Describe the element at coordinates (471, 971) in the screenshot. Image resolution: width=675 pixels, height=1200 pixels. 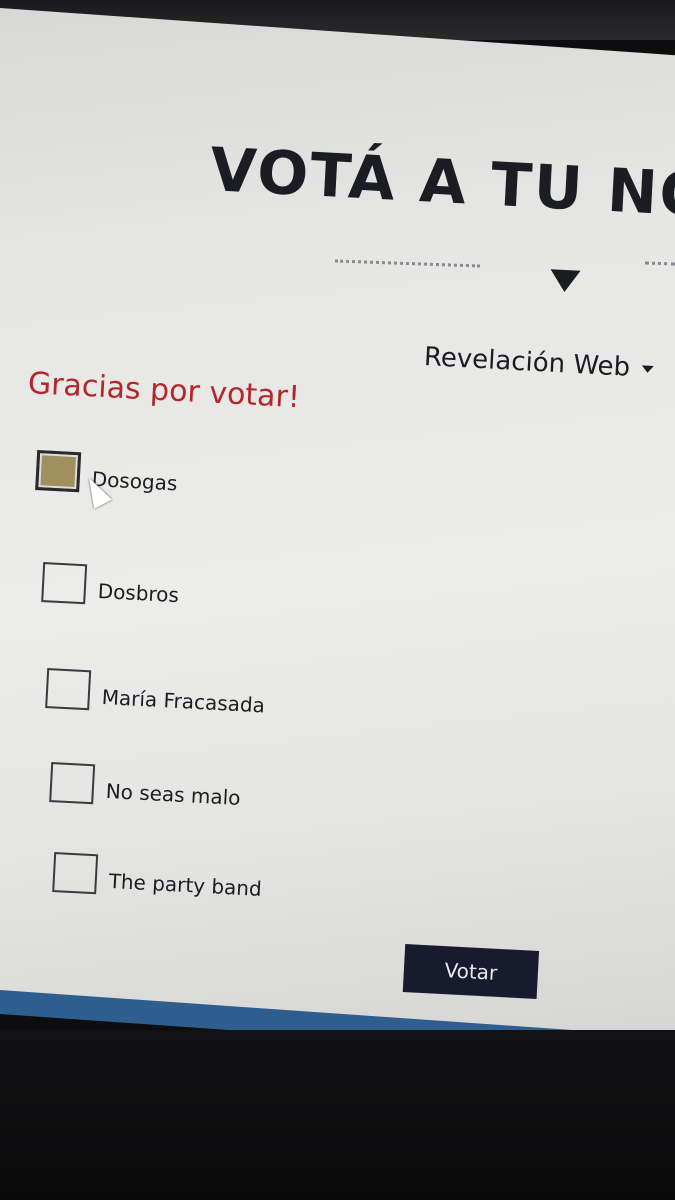
I see `vote-button: Votar` at that location.